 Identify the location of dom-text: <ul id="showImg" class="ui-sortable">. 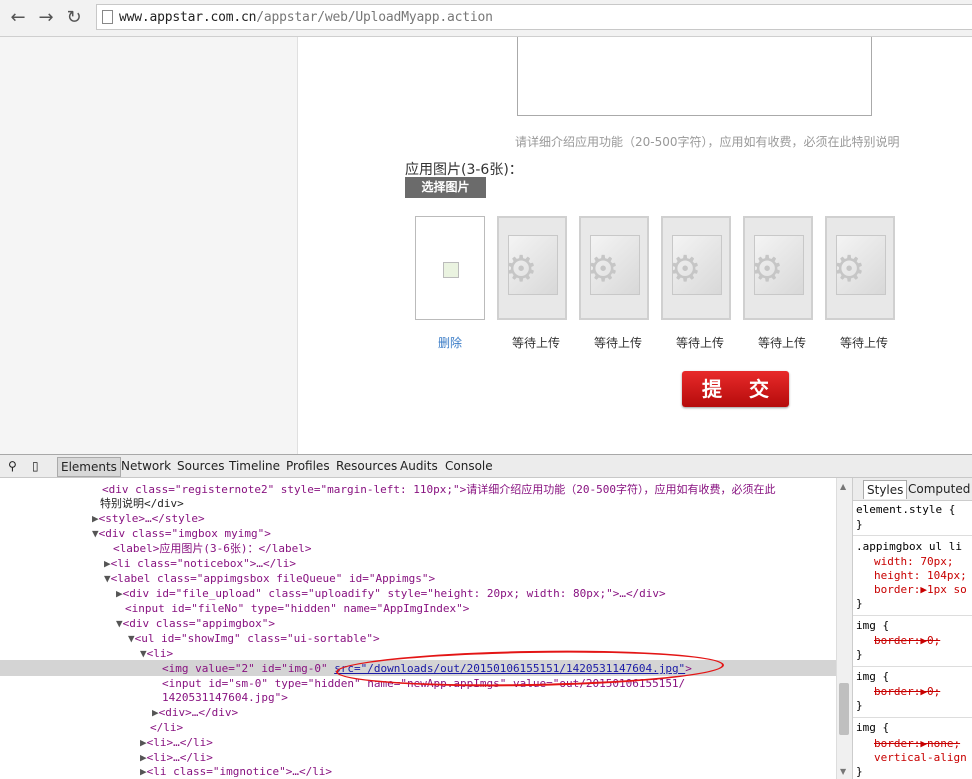
(257, 638).